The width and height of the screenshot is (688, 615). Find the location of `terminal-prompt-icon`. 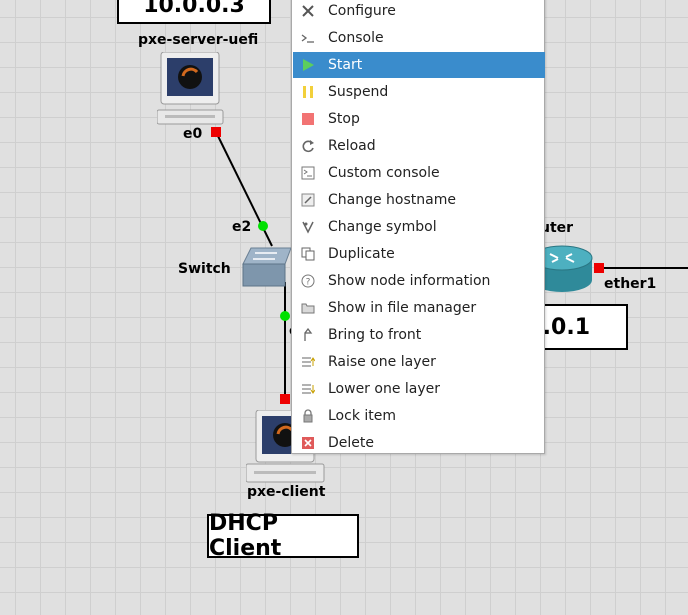

terminal-prompt-icon is located at coordinates (308, 38).